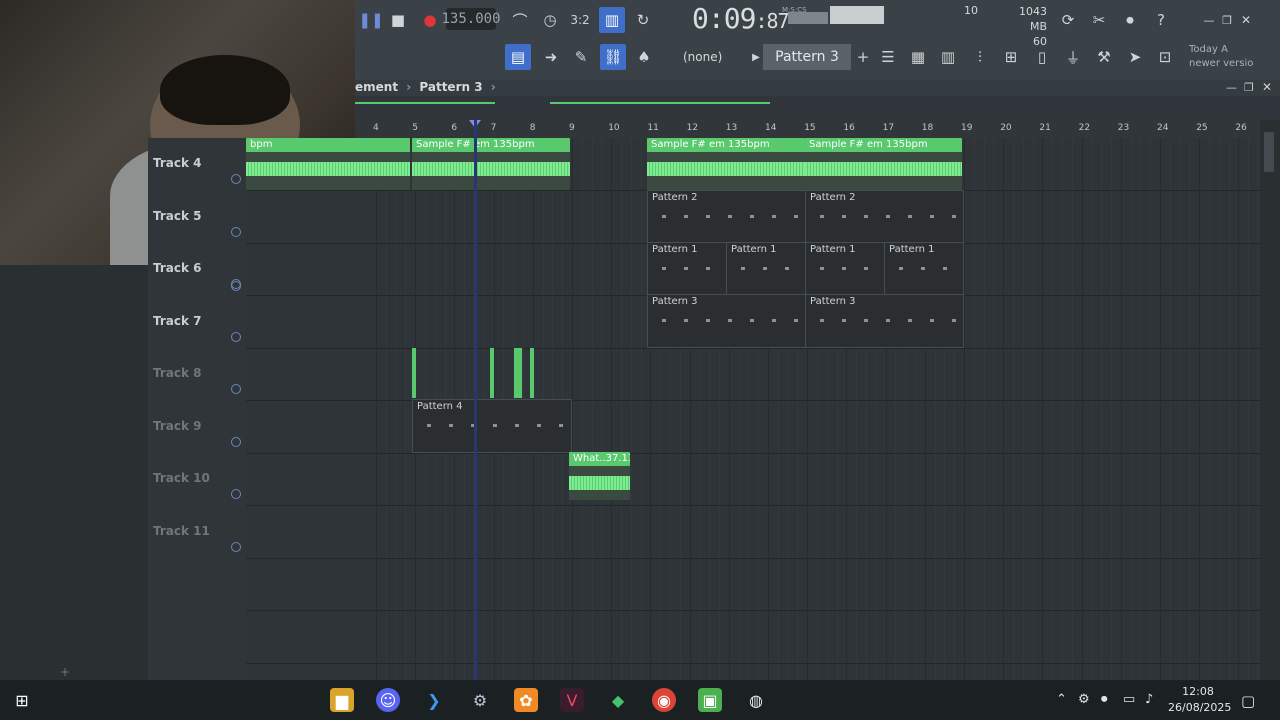 This screenshot has height=720, width=1280. I want to click on playlist-restore-icon: ❐, so click(1249, 87).